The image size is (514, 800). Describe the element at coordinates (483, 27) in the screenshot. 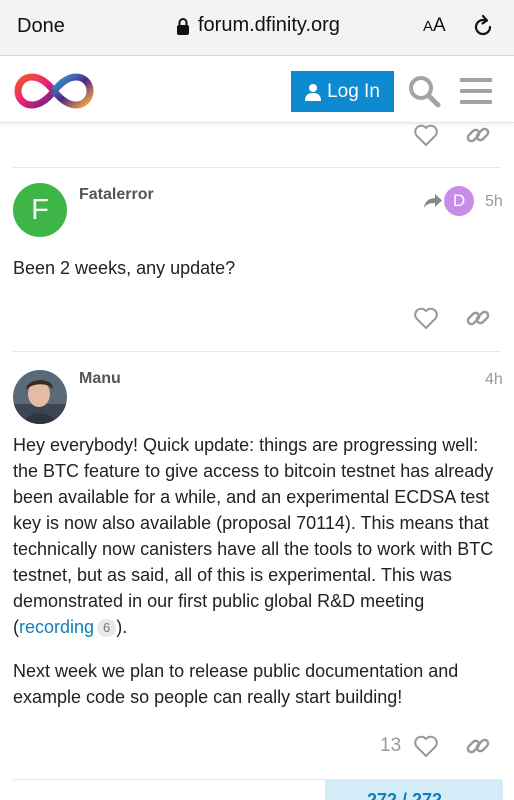

I see `reload-icon` at that location.